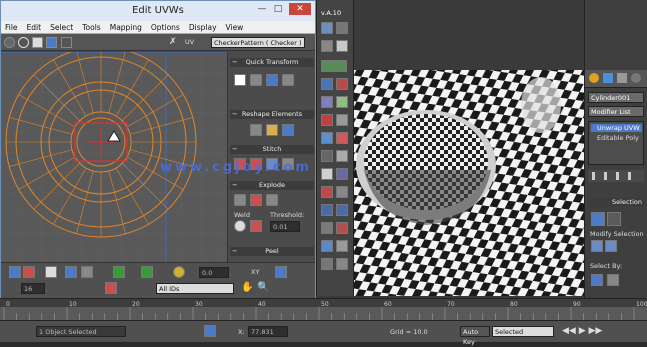  What do you see at coordinates (258, 42) in the screenshot?
I see `texture-dropdown: CheckerPattern ( Checker )` at bounding box center [258, 42].